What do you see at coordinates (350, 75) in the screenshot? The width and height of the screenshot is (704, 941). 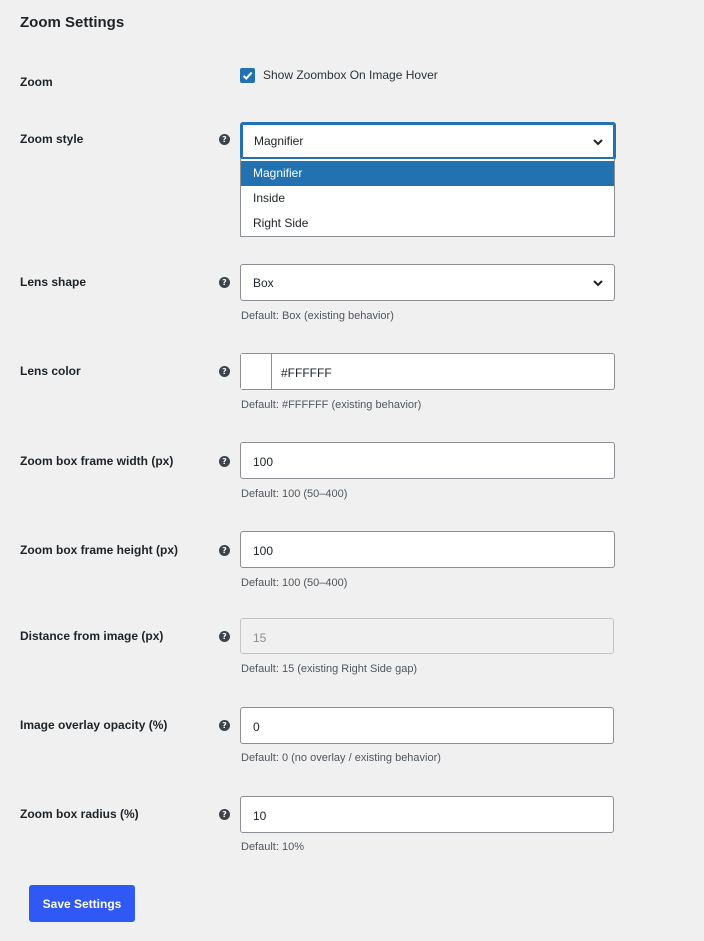 I see `zoom-checkbox-label: Show Zoombox On Image Hover` at bounding box center [350, 75].